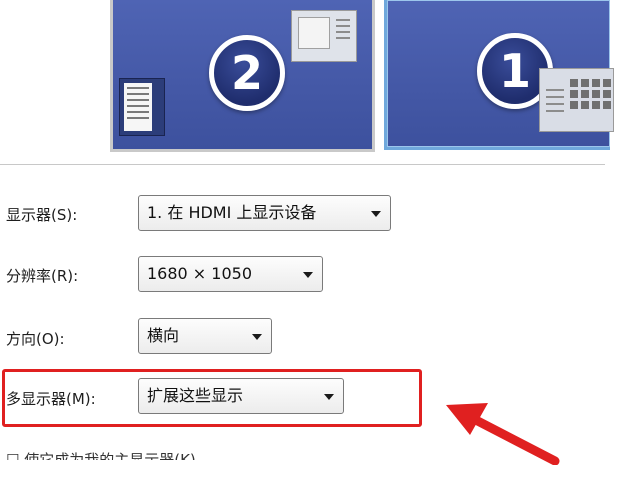 This screenshot has height=480, width=640. What do you see at coordinates (503, 434) in the screenshot?
I see `red-arrow-icon` at bounding box center [503, 434].